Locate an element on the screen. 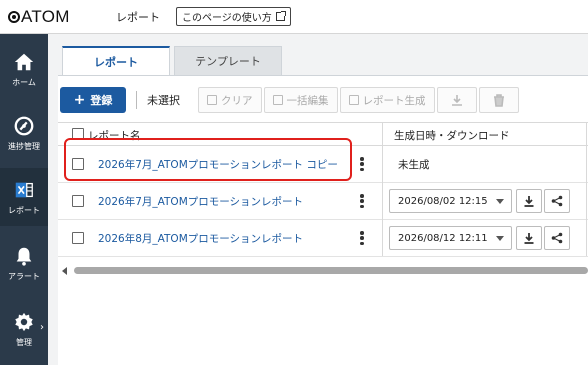 The width and height of the screenshot is (588, 365). bulk-edit-label: 一括編集 is located at coordinates (307, 100).